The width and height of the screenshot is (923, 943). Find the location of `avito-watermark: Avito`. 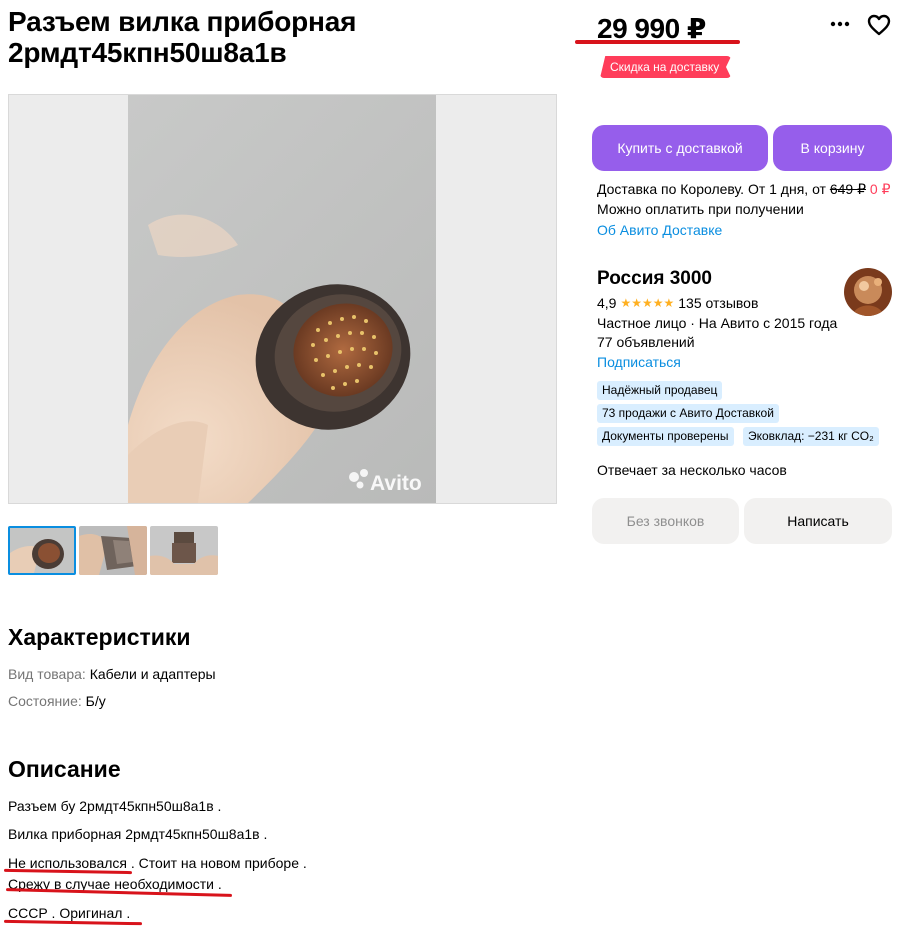

avito-watermark: Avito is located at coordinates (385, 482).